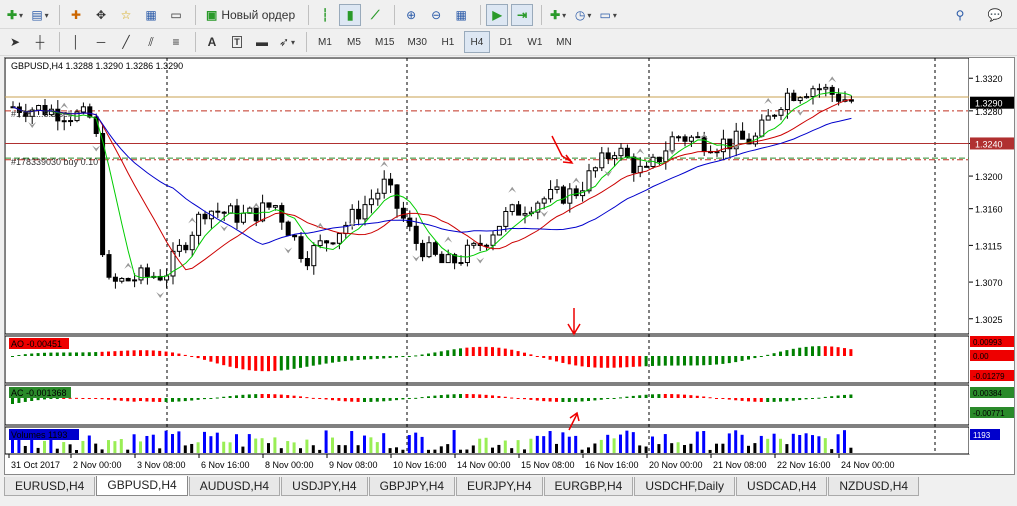 This screenshot has width=1017, height=506. Describe the element at coordinates (237, 42) in the screenshot. I see `text-label-icon: T` at that location.